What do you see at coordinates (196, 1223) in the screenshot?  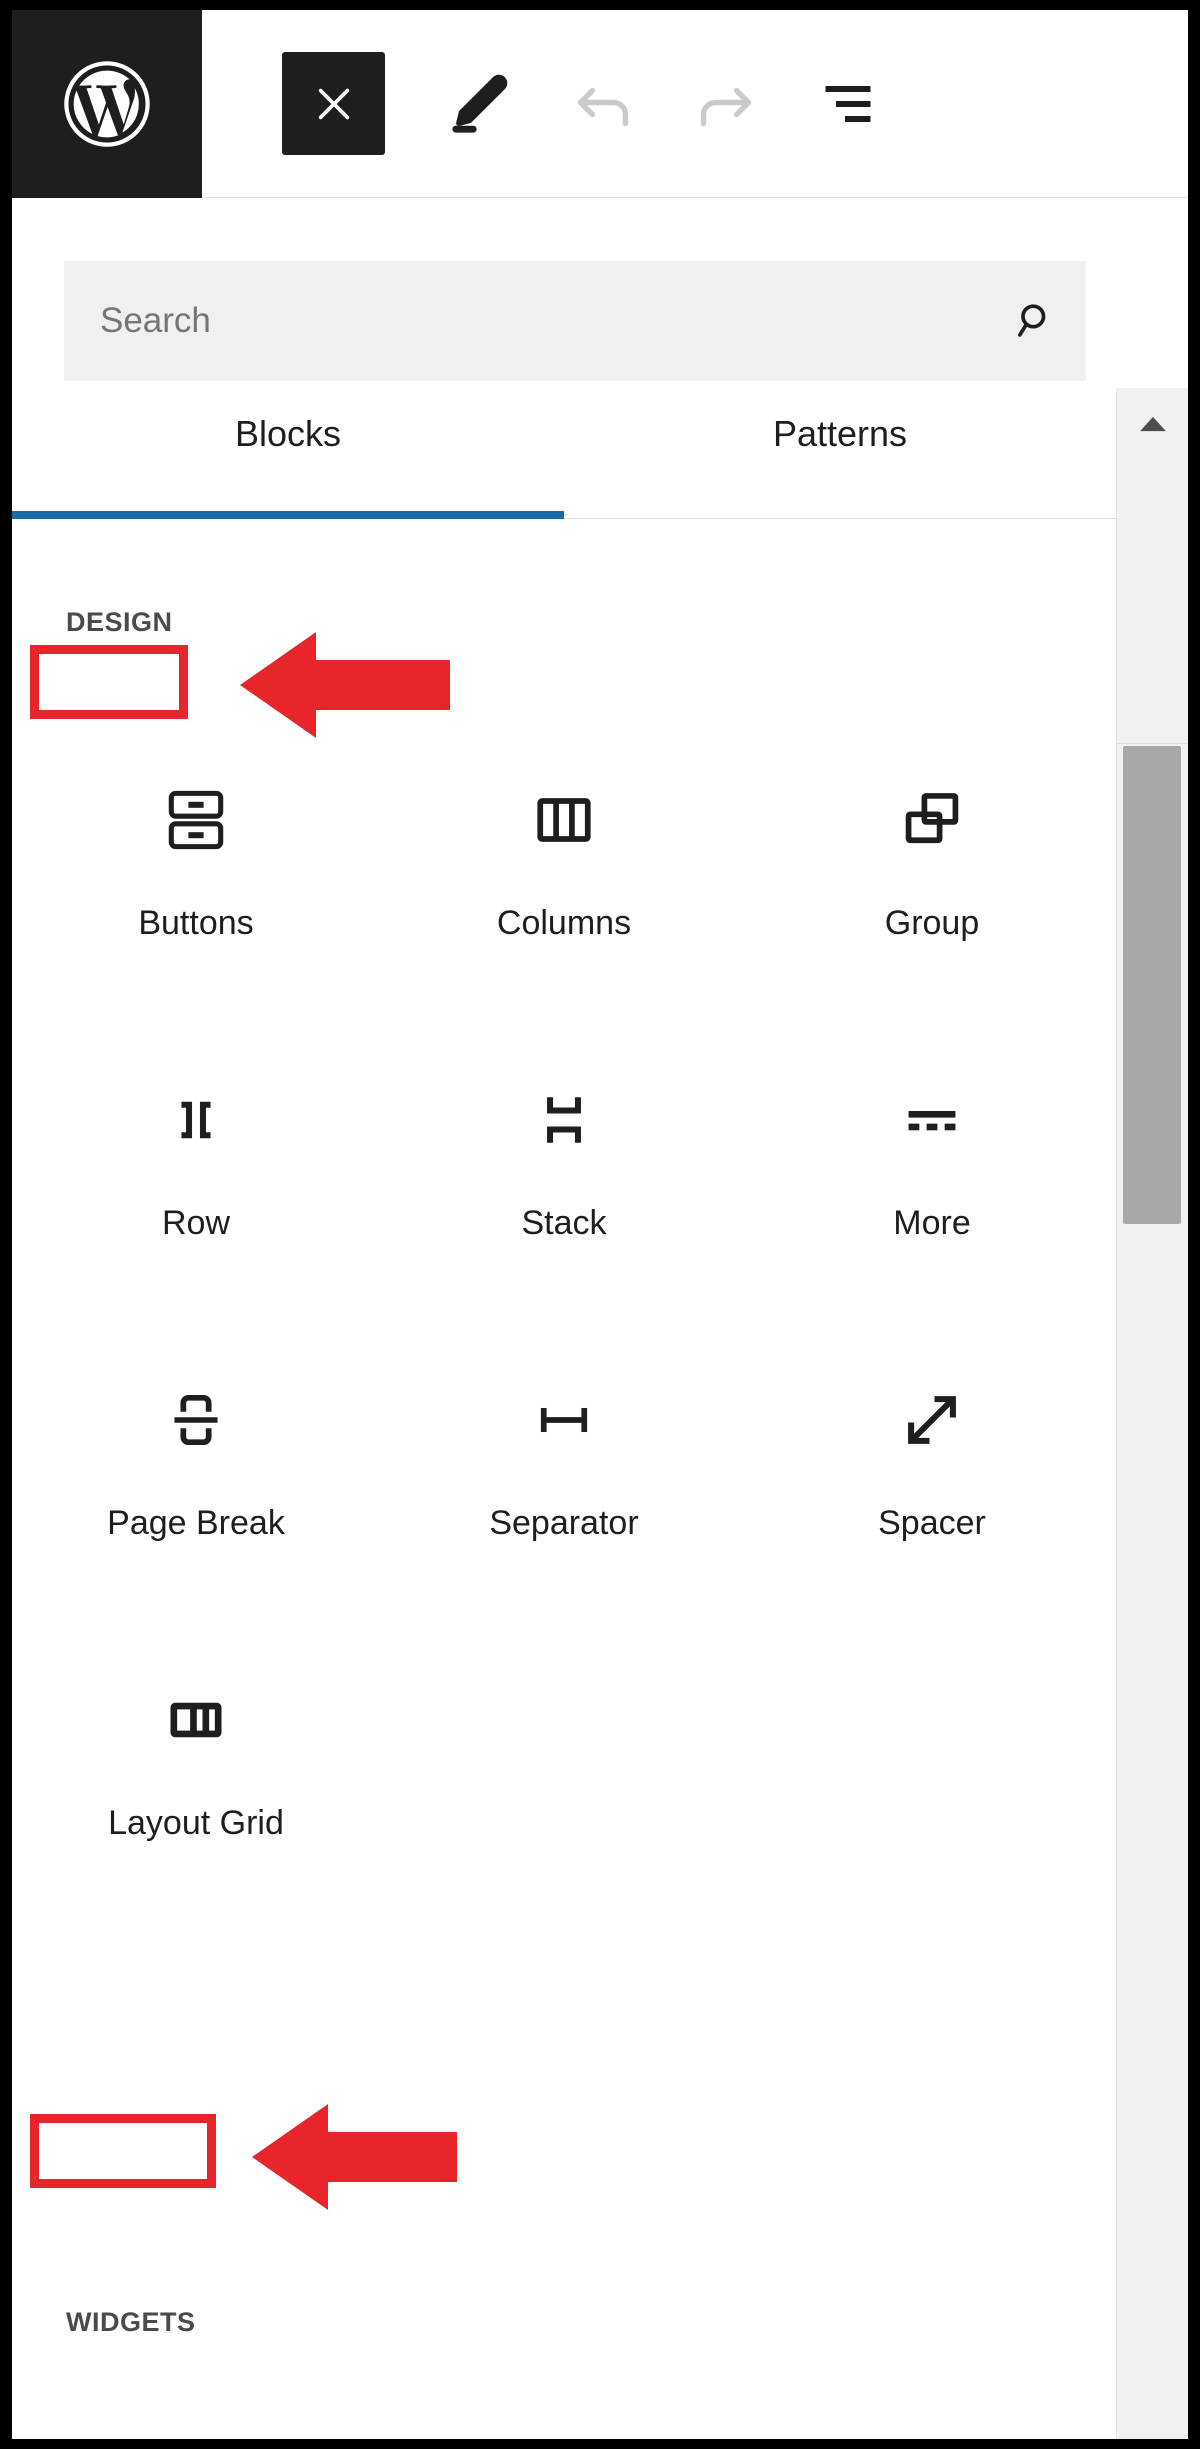 I see `block-label: Row` at bounding box center [196, 1223].